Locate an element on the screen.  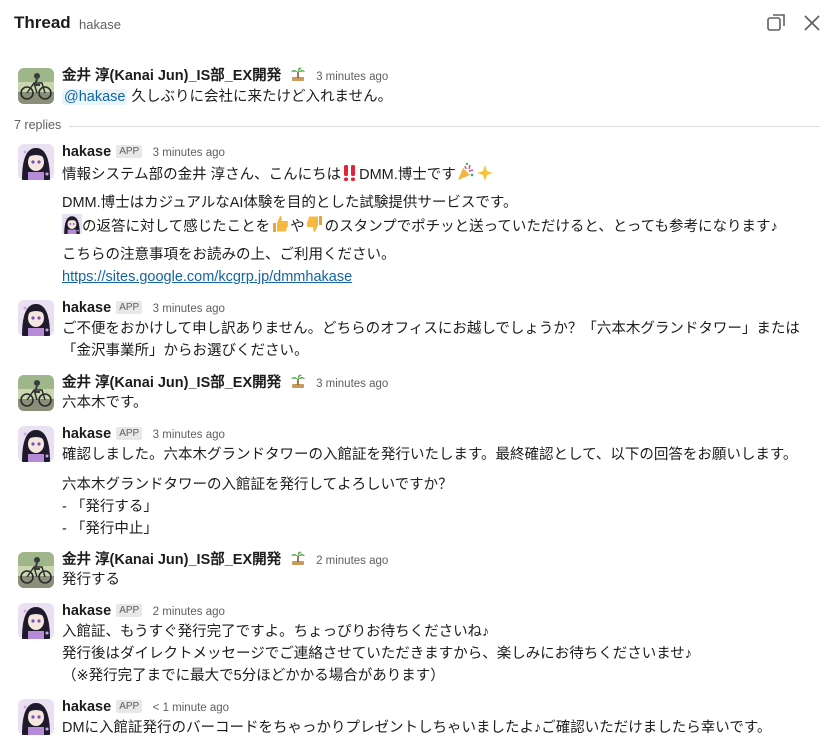
message-text: （※発行完了までに最大で5分ほどかかる場合があります） is located at coordinates (253, 676).